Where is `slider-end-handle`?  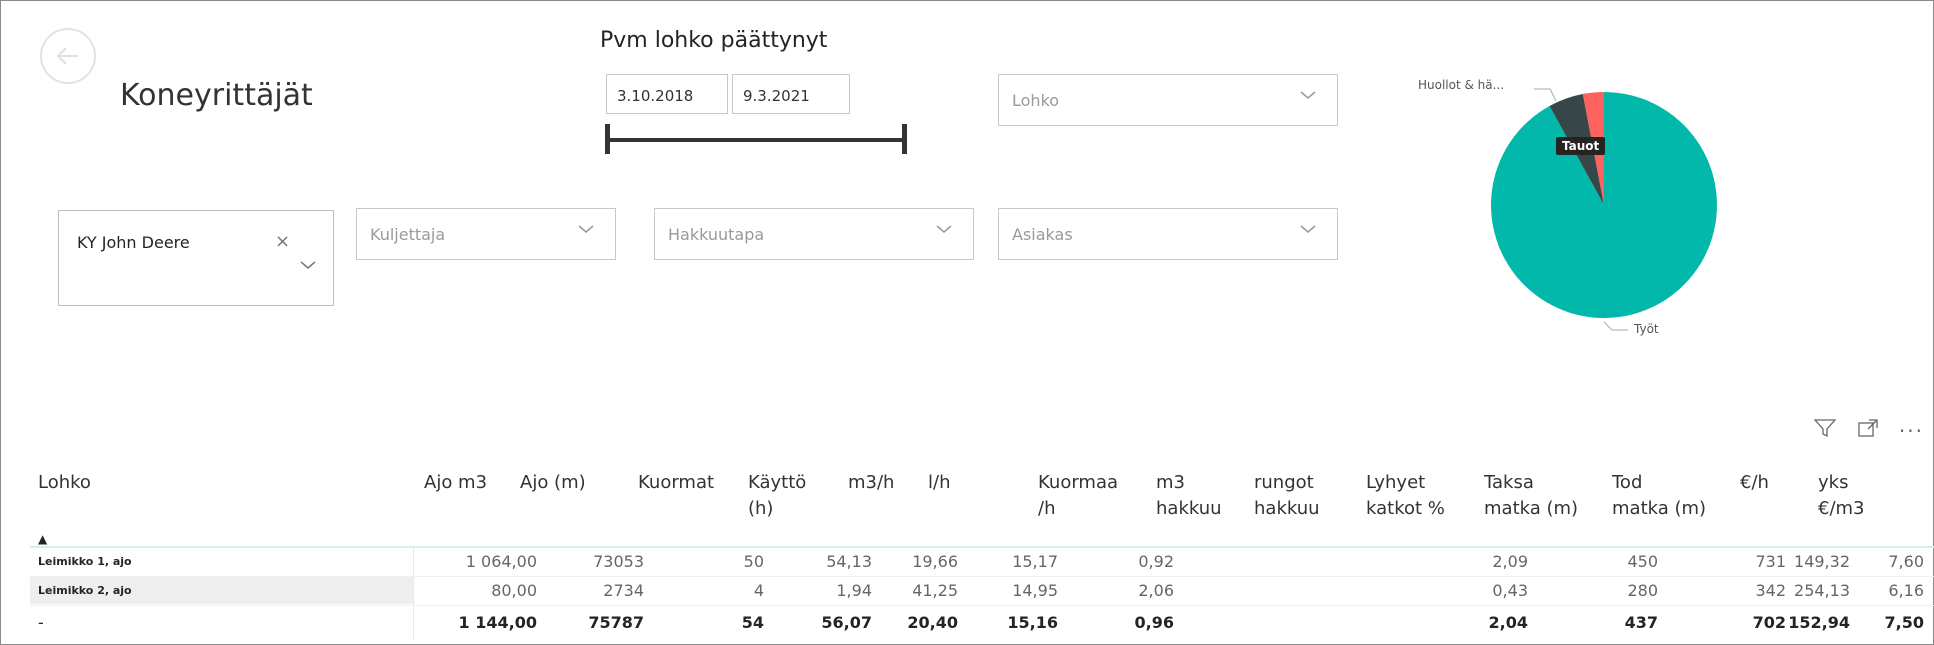 slider-end-handle is located at coordinates (904, 139).